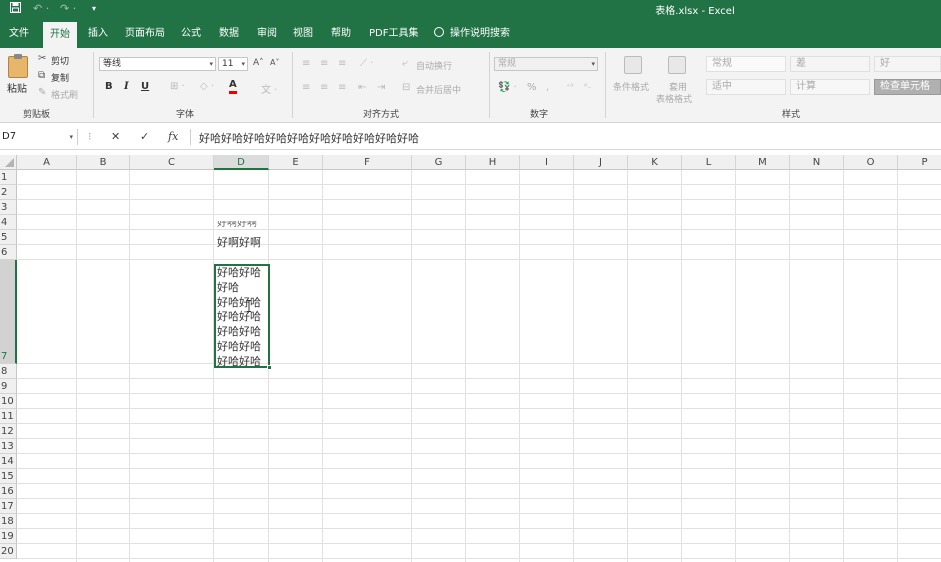 This screenshot has height=562, width=941. What do you see at coordinates (817, 162) in the screenshot?
I see `column-header-n: N` at bounding box center [817, 162].